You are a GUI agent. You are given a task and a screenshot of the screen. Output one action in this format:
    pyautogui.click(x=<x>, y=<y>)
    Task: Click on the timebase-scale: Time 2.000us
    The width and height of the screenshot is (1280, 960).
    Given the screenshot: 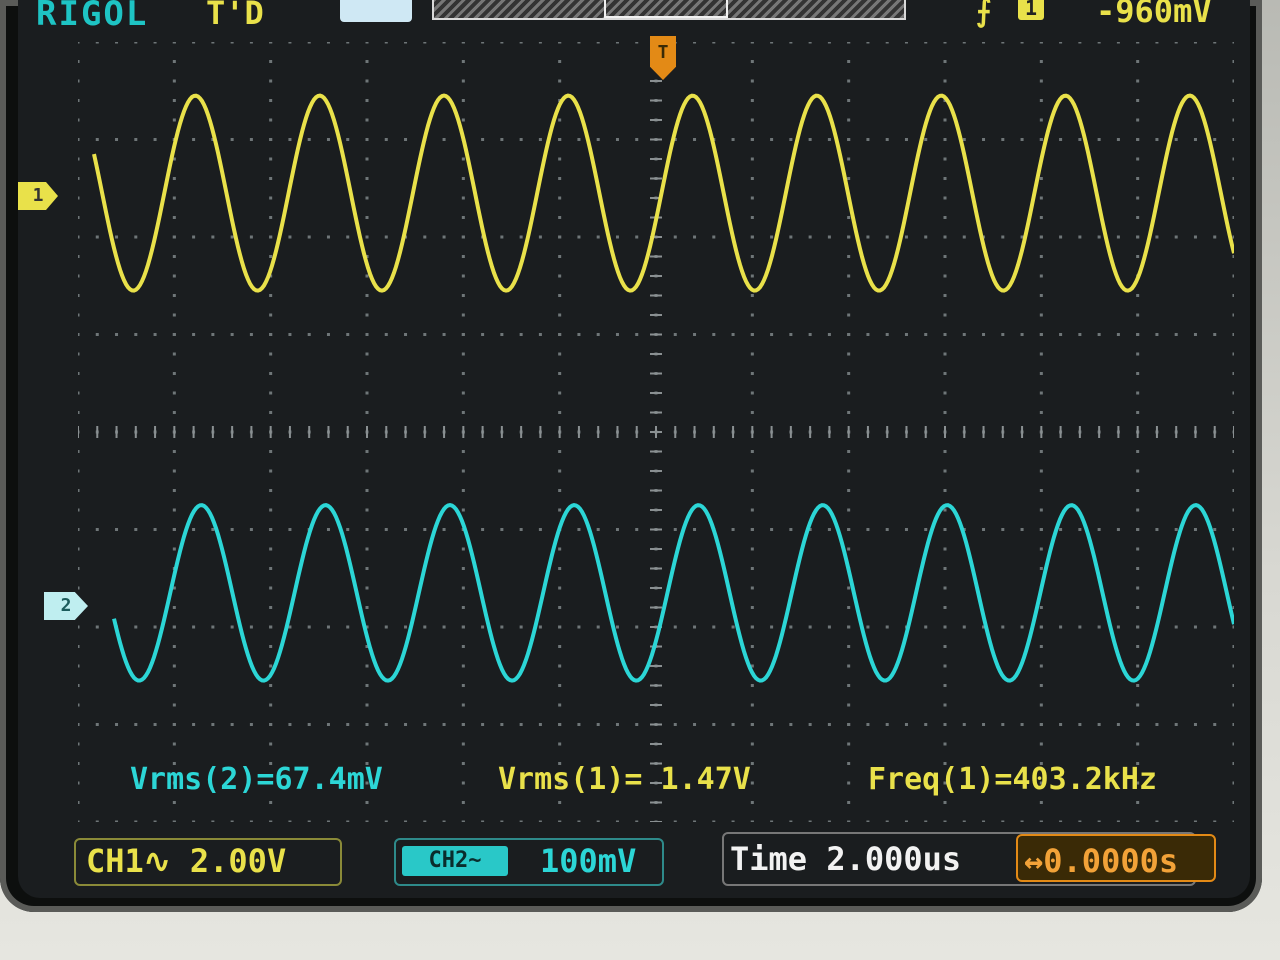 What is the action you would take?
    pyautogui.click(x=846, y=859)
    